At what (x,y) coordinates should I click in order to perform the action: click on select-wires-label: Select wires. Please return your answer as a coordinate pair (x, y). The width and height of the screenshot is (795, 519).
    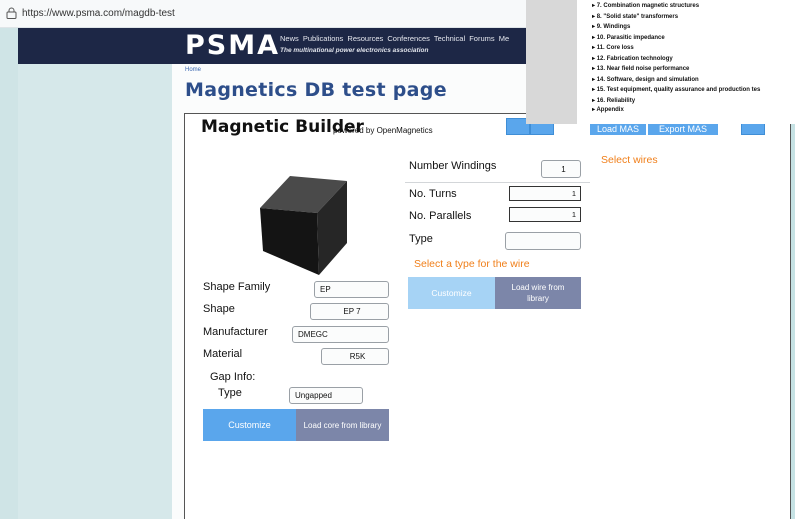
    Looking at the image, I should click on (629, 160).